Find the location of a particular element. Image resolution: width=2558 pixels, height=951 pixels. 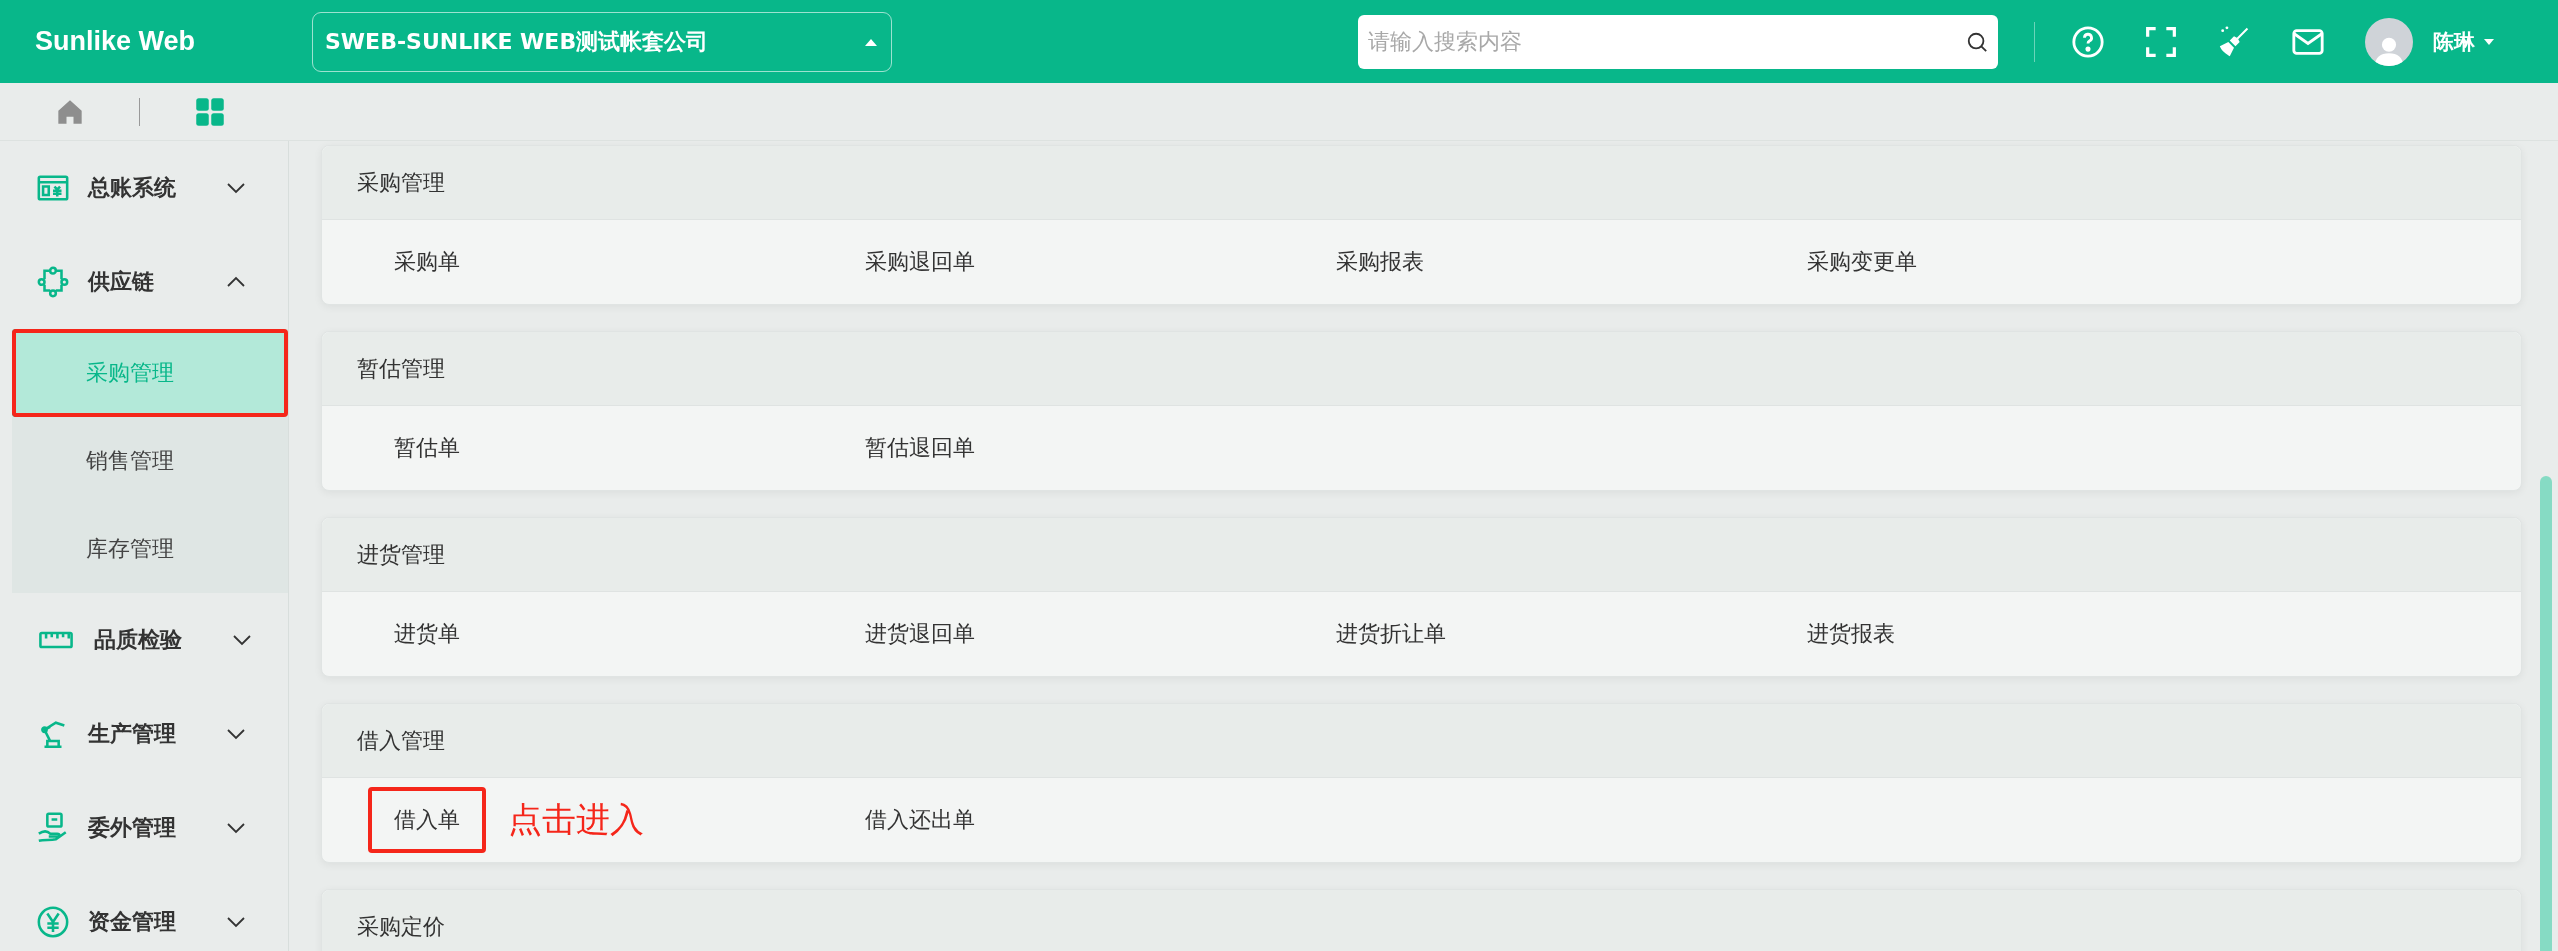

menu-link: 暂估退回单 is located at coordinates (920, 448).